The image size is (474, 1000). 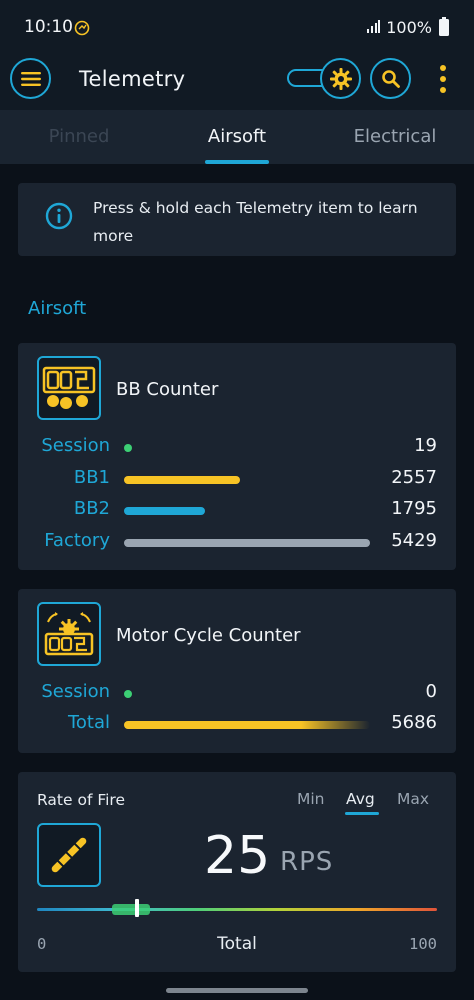 I want to click on card-title: Rate of Fire, so click(x=81, y=800).